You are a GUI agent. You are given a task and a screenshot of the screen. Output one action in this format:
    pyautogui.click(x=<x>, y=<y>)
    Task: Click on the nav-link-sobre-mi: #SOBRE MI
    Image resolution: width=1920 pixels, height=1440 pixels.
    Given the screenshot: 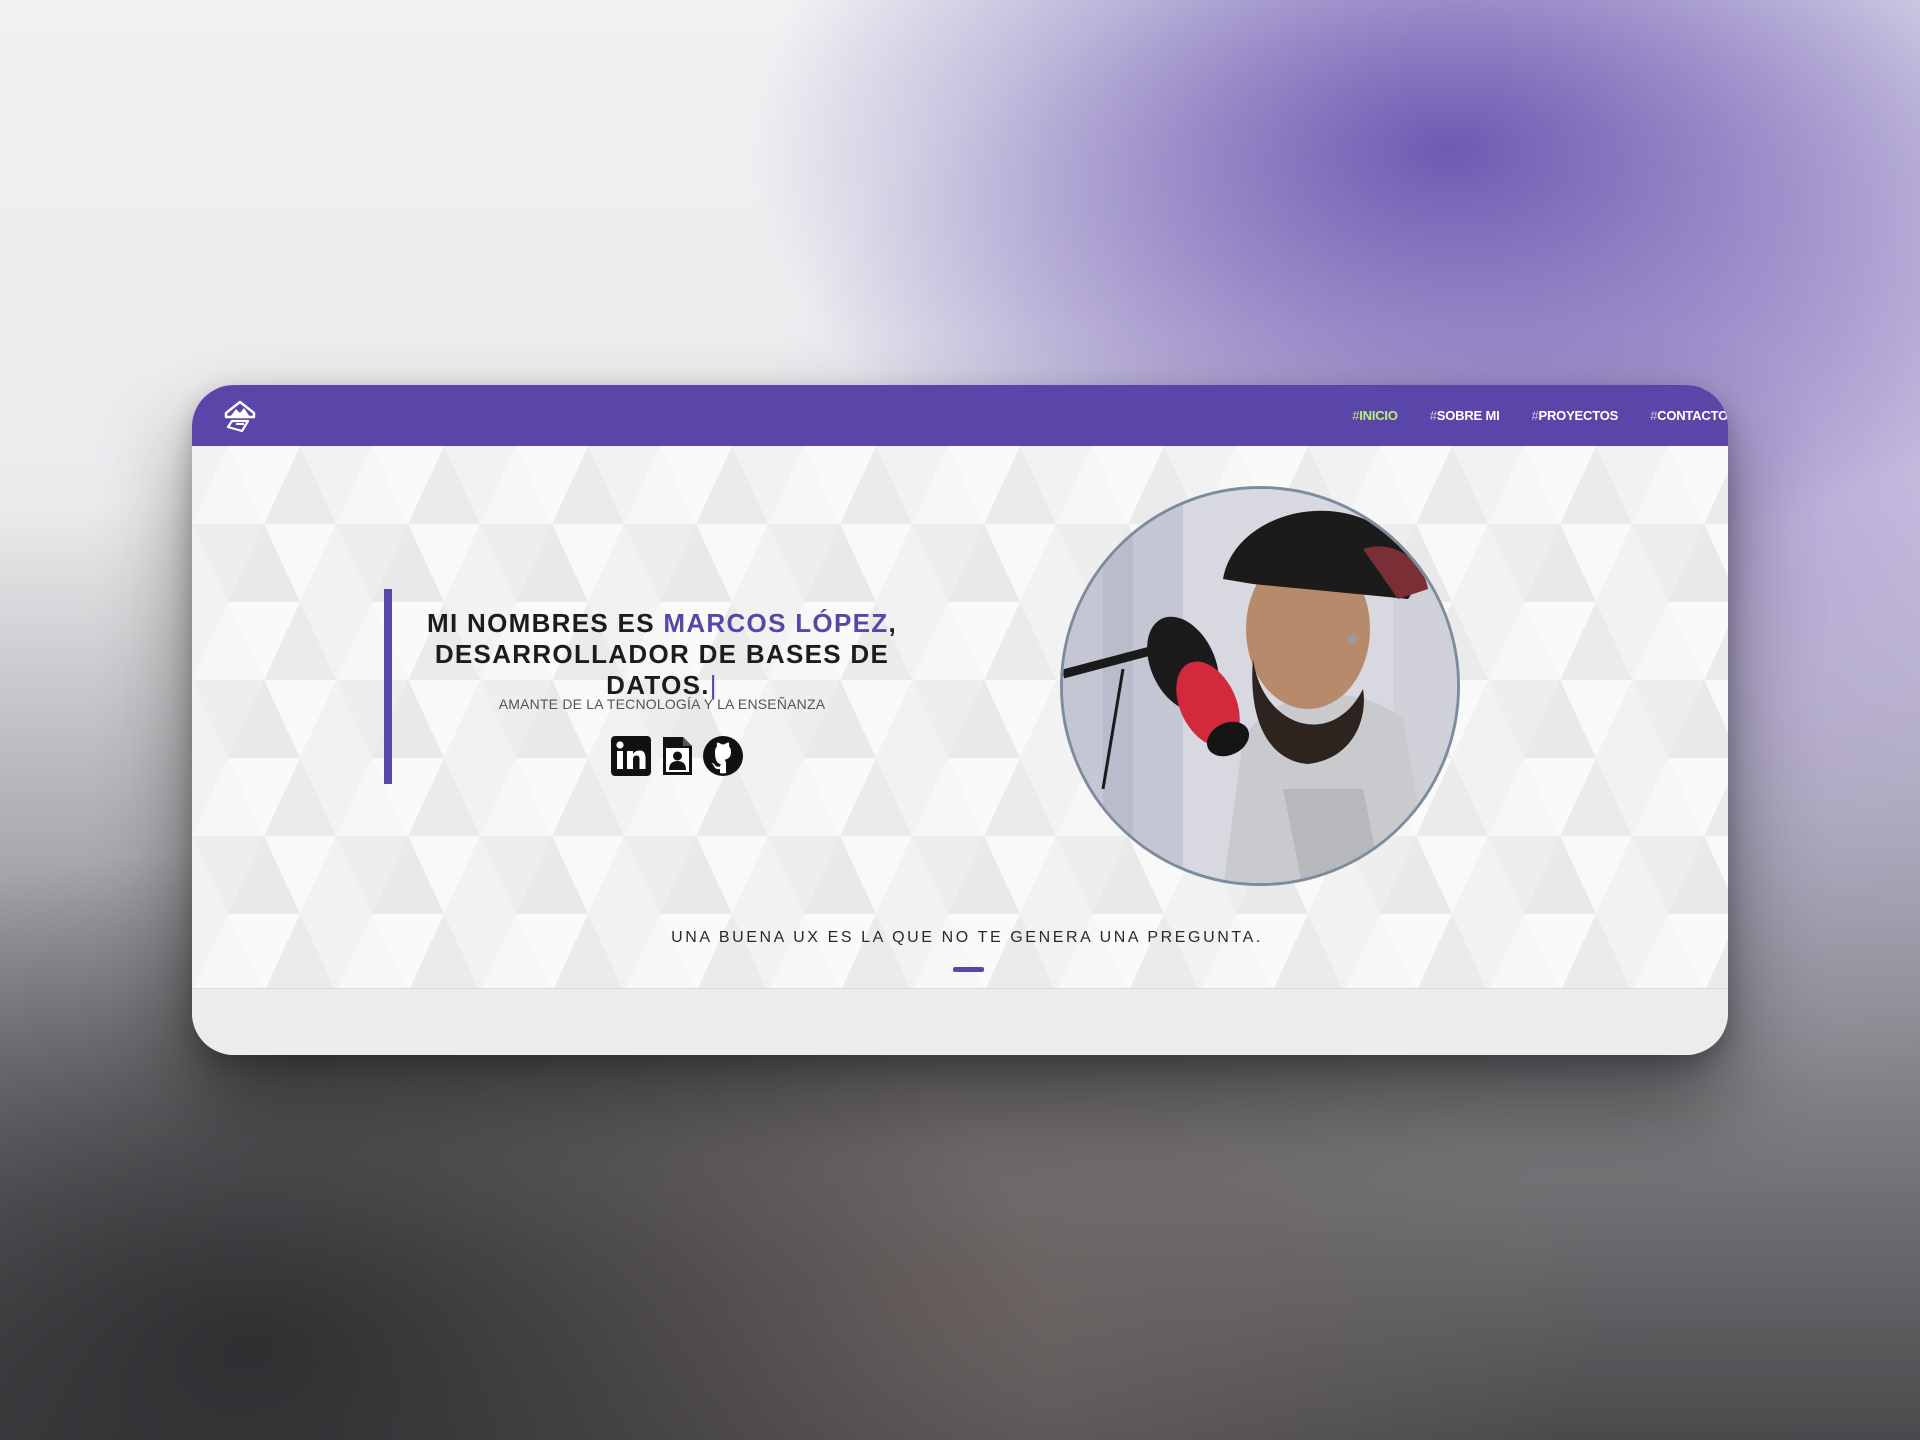 What is the action you would take?
    pyautogui.click(x=1465, y=415)
    